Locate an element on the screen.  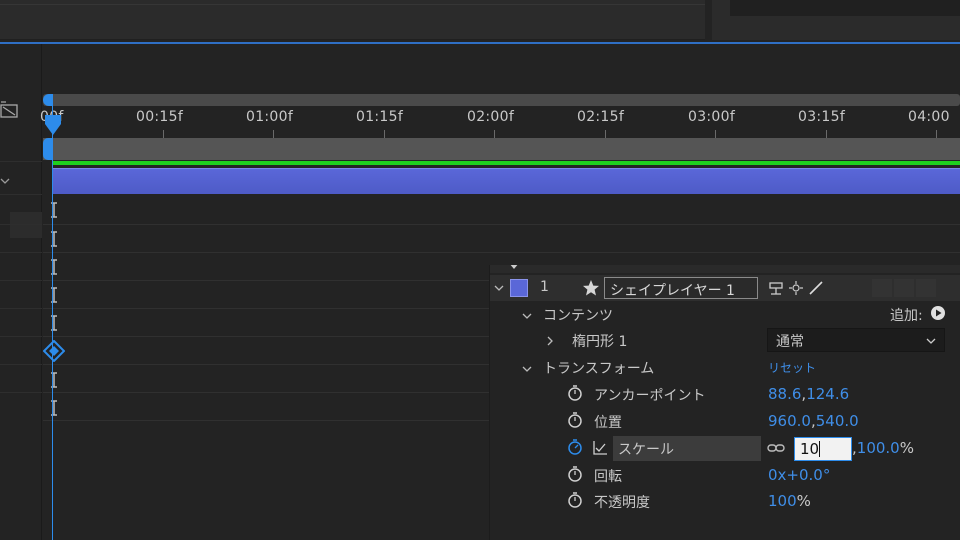
star-shape-layer-icon is located at coordinates (591, 288).